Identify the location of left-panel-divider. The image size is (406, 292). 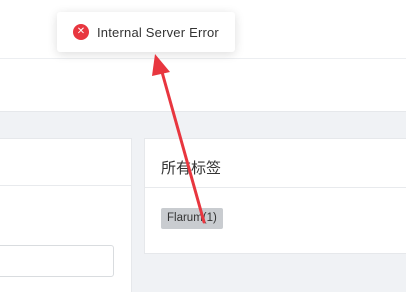
(65, 185).